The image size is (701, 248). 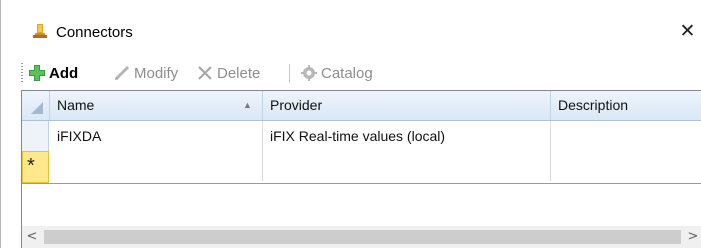 I want to click on scroll-thumb, so click(x=362, y=237).